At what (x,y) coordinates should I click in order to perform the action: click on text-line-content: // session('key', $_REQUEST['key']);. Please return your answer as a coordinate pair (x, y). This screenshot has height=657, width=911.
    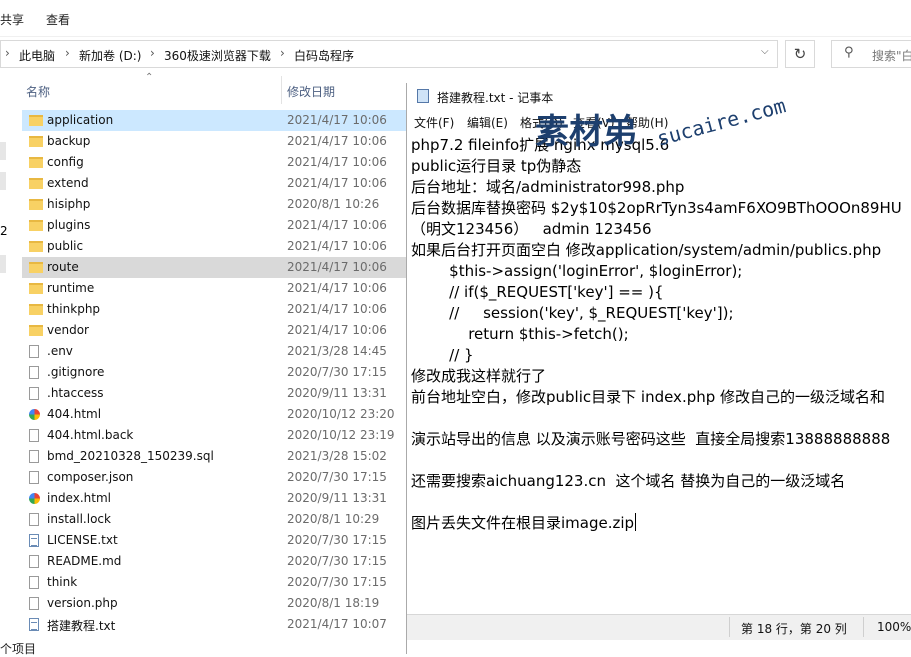
    Looking at the image, I should click on (572, 313).